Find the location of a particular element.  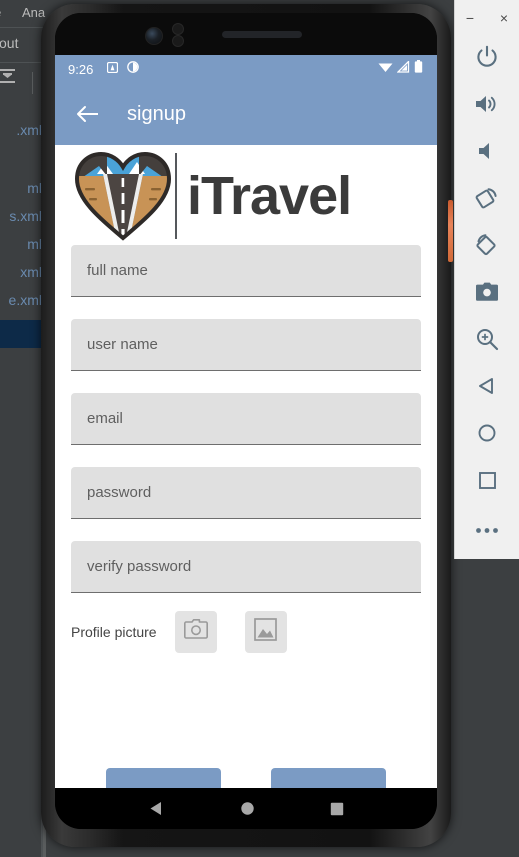

emulator-recents-button is located at coordinates (487, 482).